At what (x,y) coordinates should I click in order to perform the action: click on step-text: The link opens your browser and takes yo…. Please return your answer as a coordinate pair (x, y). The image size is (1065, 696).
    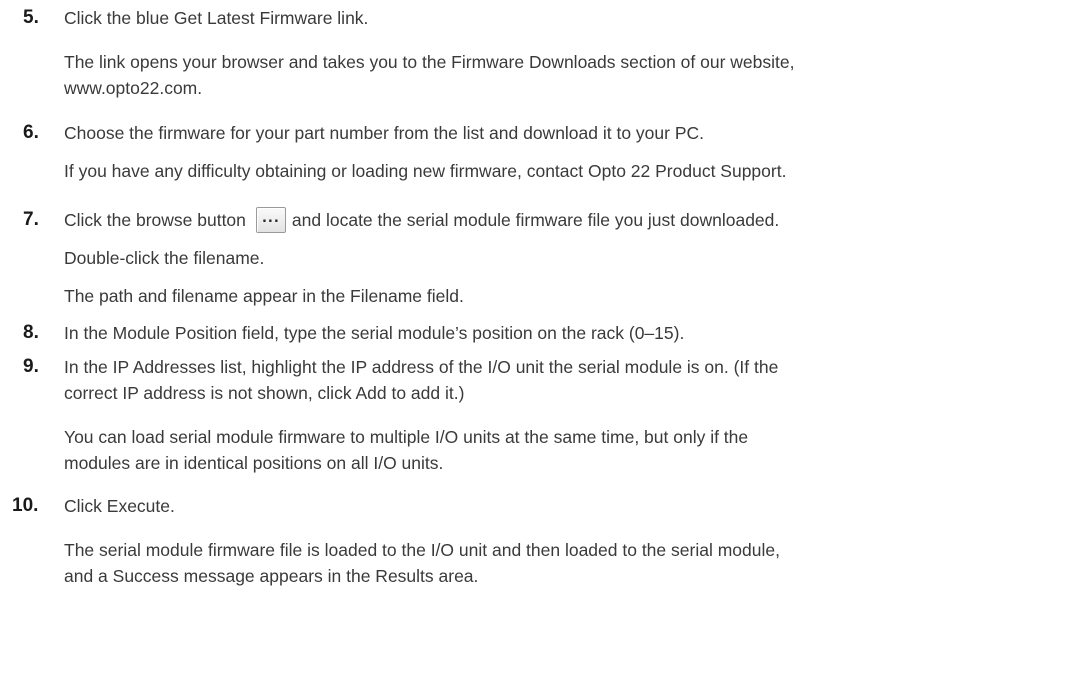
    Looking at the image, I should click on (429, 62).